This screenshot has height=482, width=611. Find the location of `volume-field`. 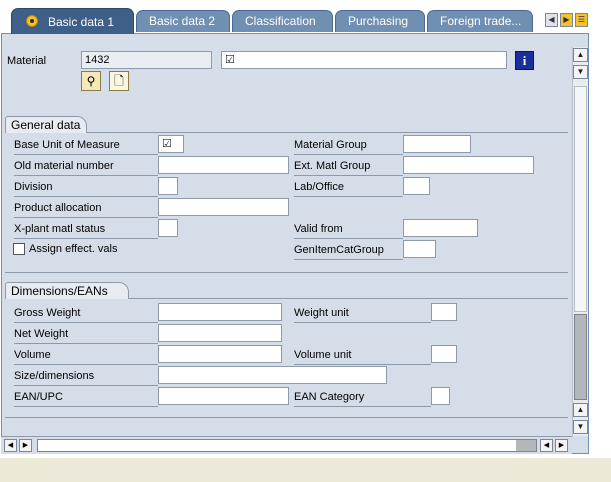

volume-field is located at coordinates (220, 354).